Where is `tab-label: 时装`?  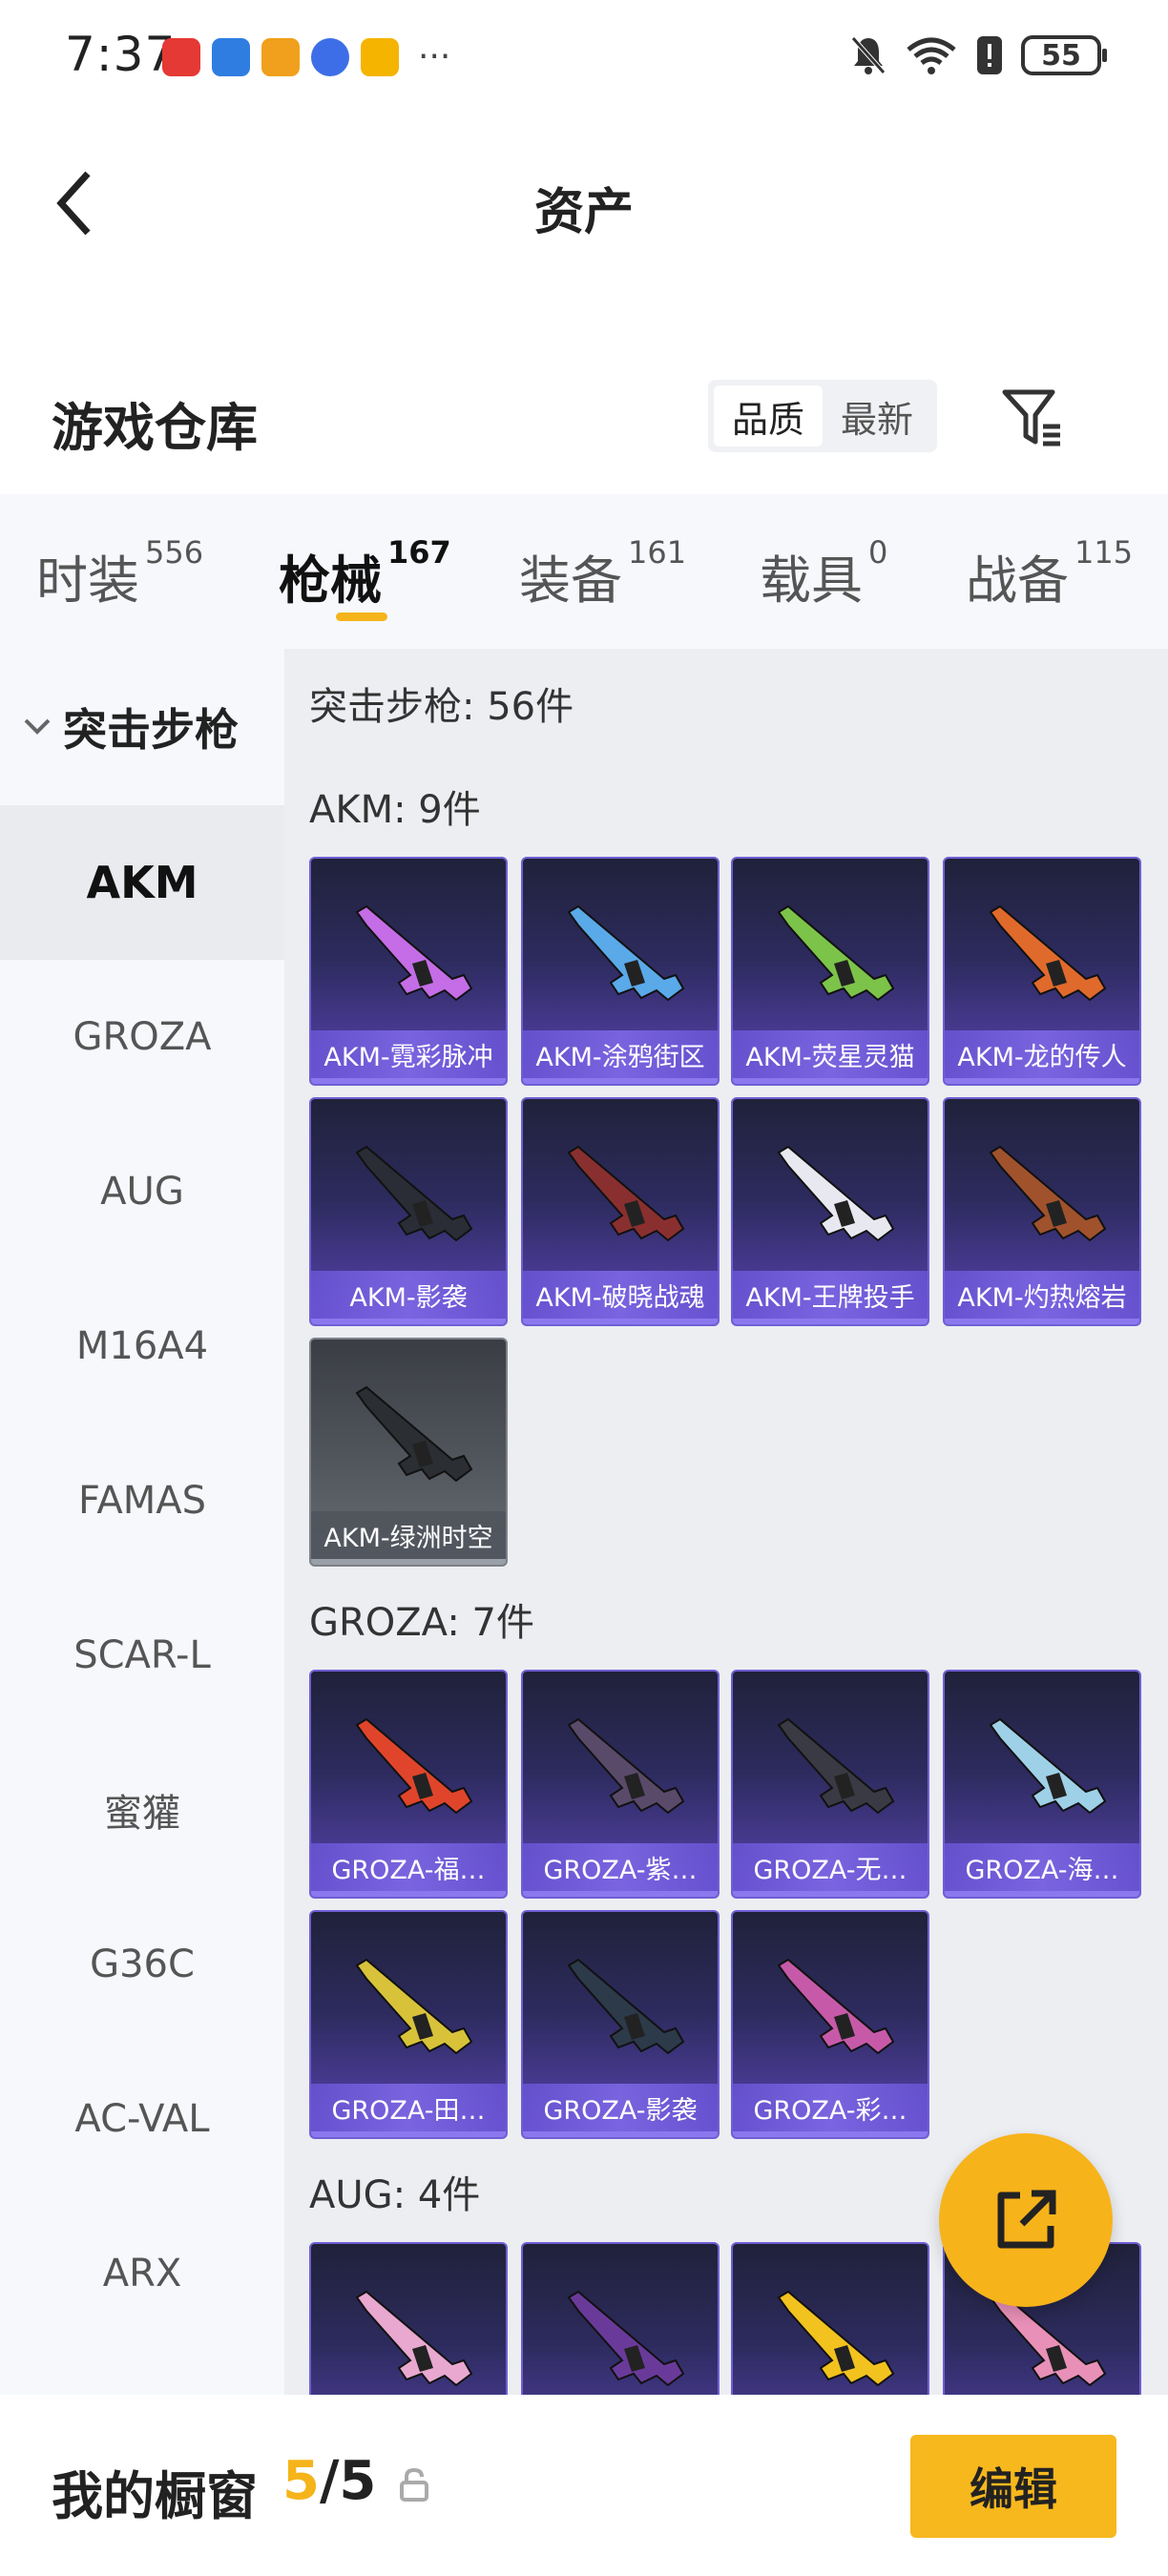
tab-label: 时装 is located at coordinates (87, 581).